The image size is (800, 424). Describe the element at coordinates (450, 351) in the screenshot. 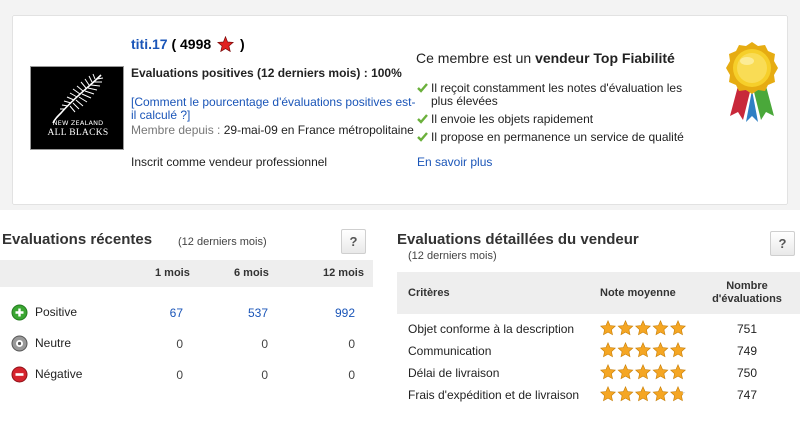

I see `criterion-label: Communication` at that location.